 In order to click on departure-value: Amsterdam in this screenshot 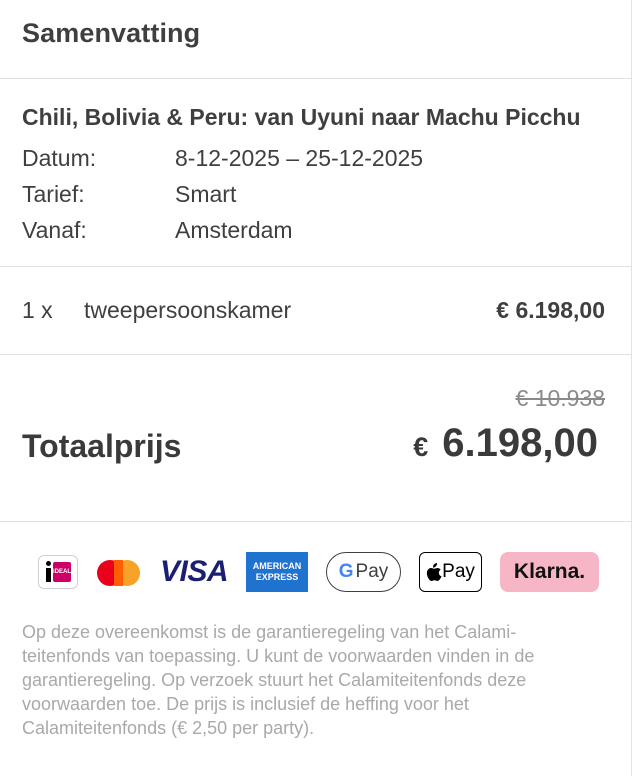, I will do `click(234, 229)`.